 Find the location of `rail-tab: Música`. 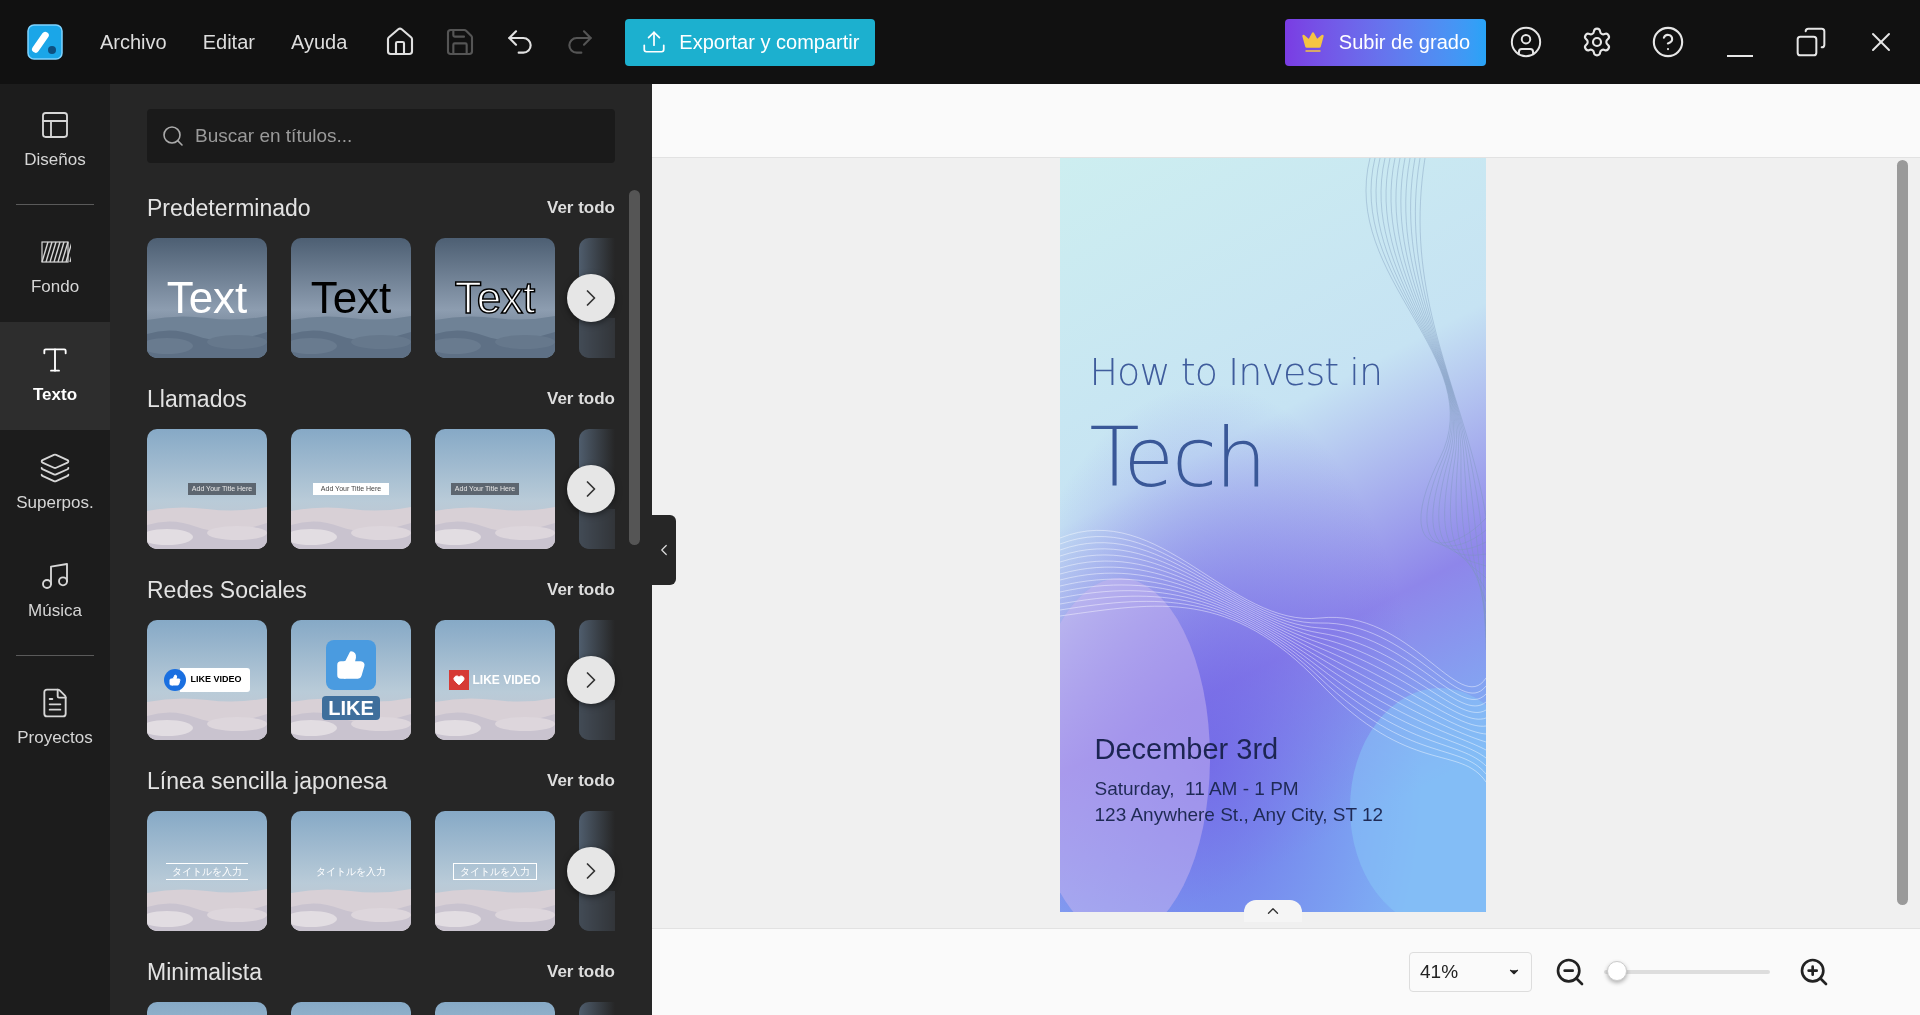

rail-tab: Música is located at coordinates (55, 592).